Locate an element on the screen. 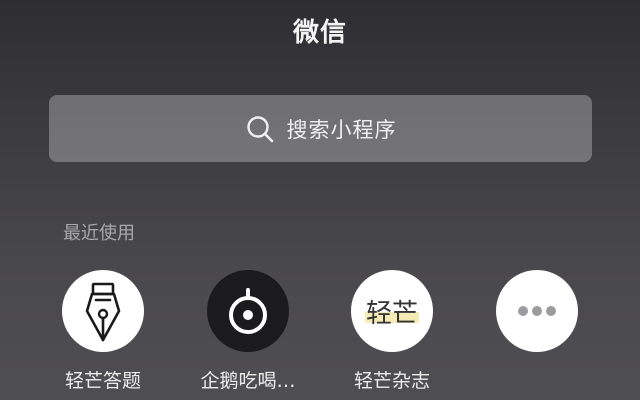 The image size is (640, 400). mini-program-name: 轻芒杂志 is located at coordinates (391, 381).